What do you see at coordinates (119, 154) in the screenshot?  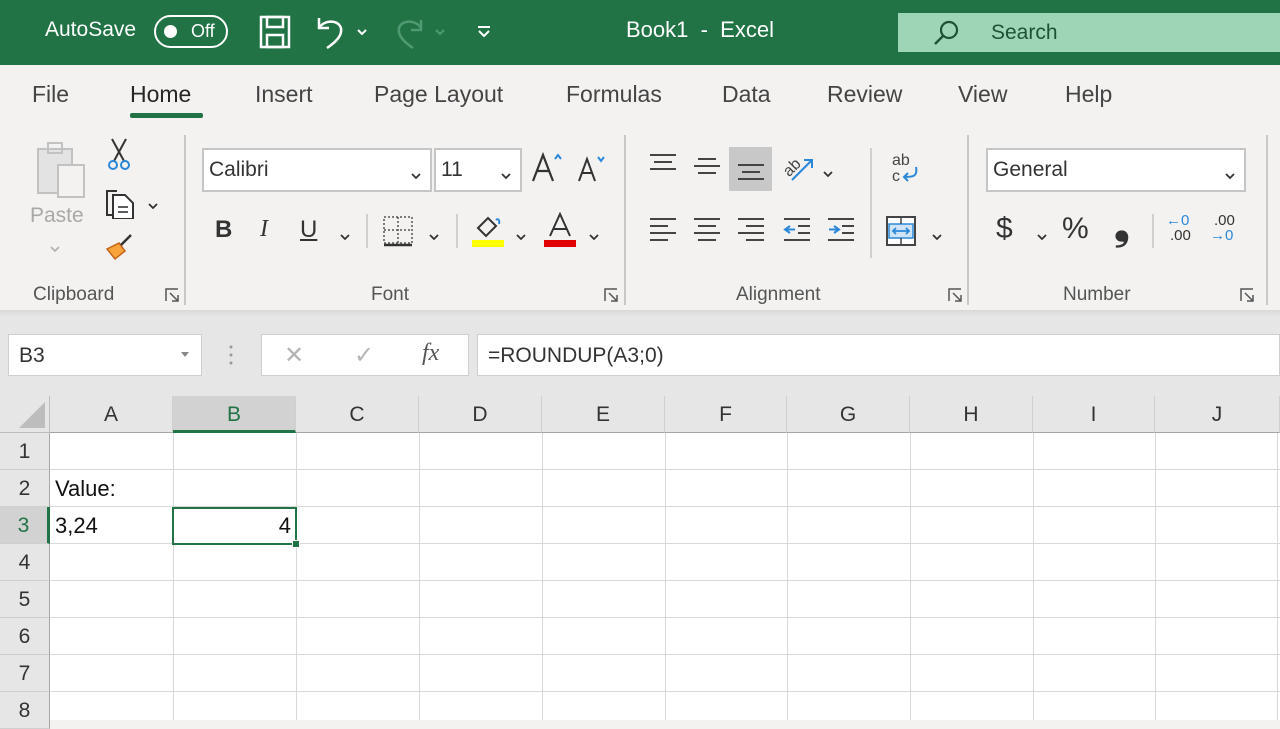 I see `cut-icon` at bounding box center [119, 154].